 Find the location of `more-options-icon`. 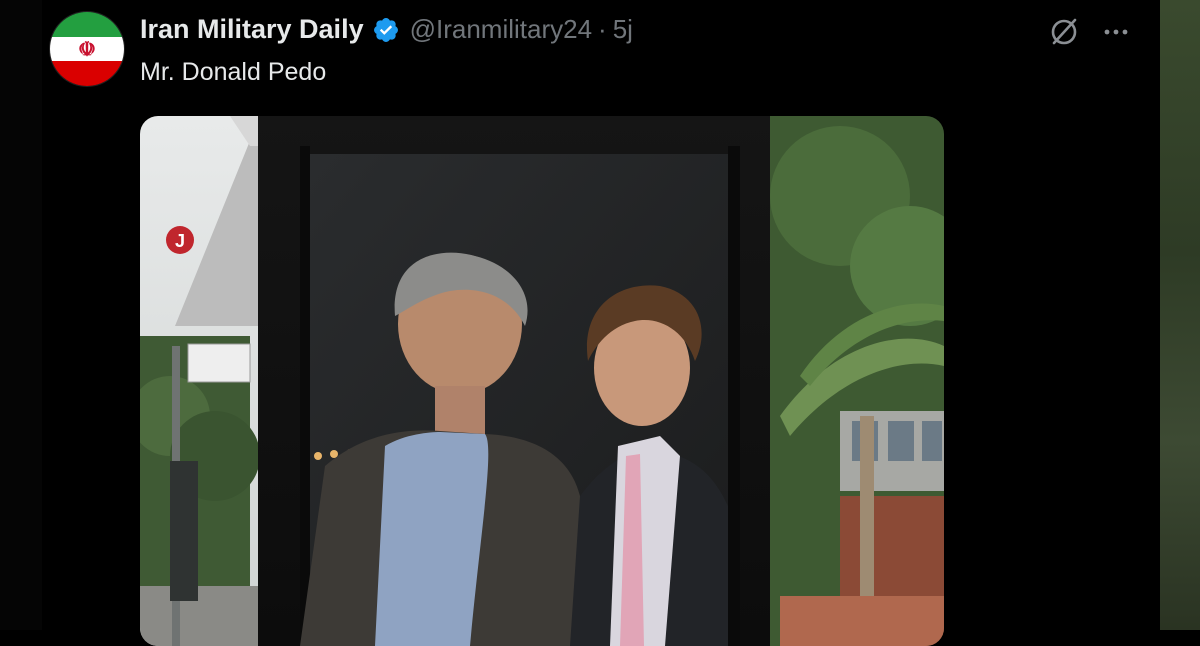

more-options-icon is located at coordinates (1116, 32).